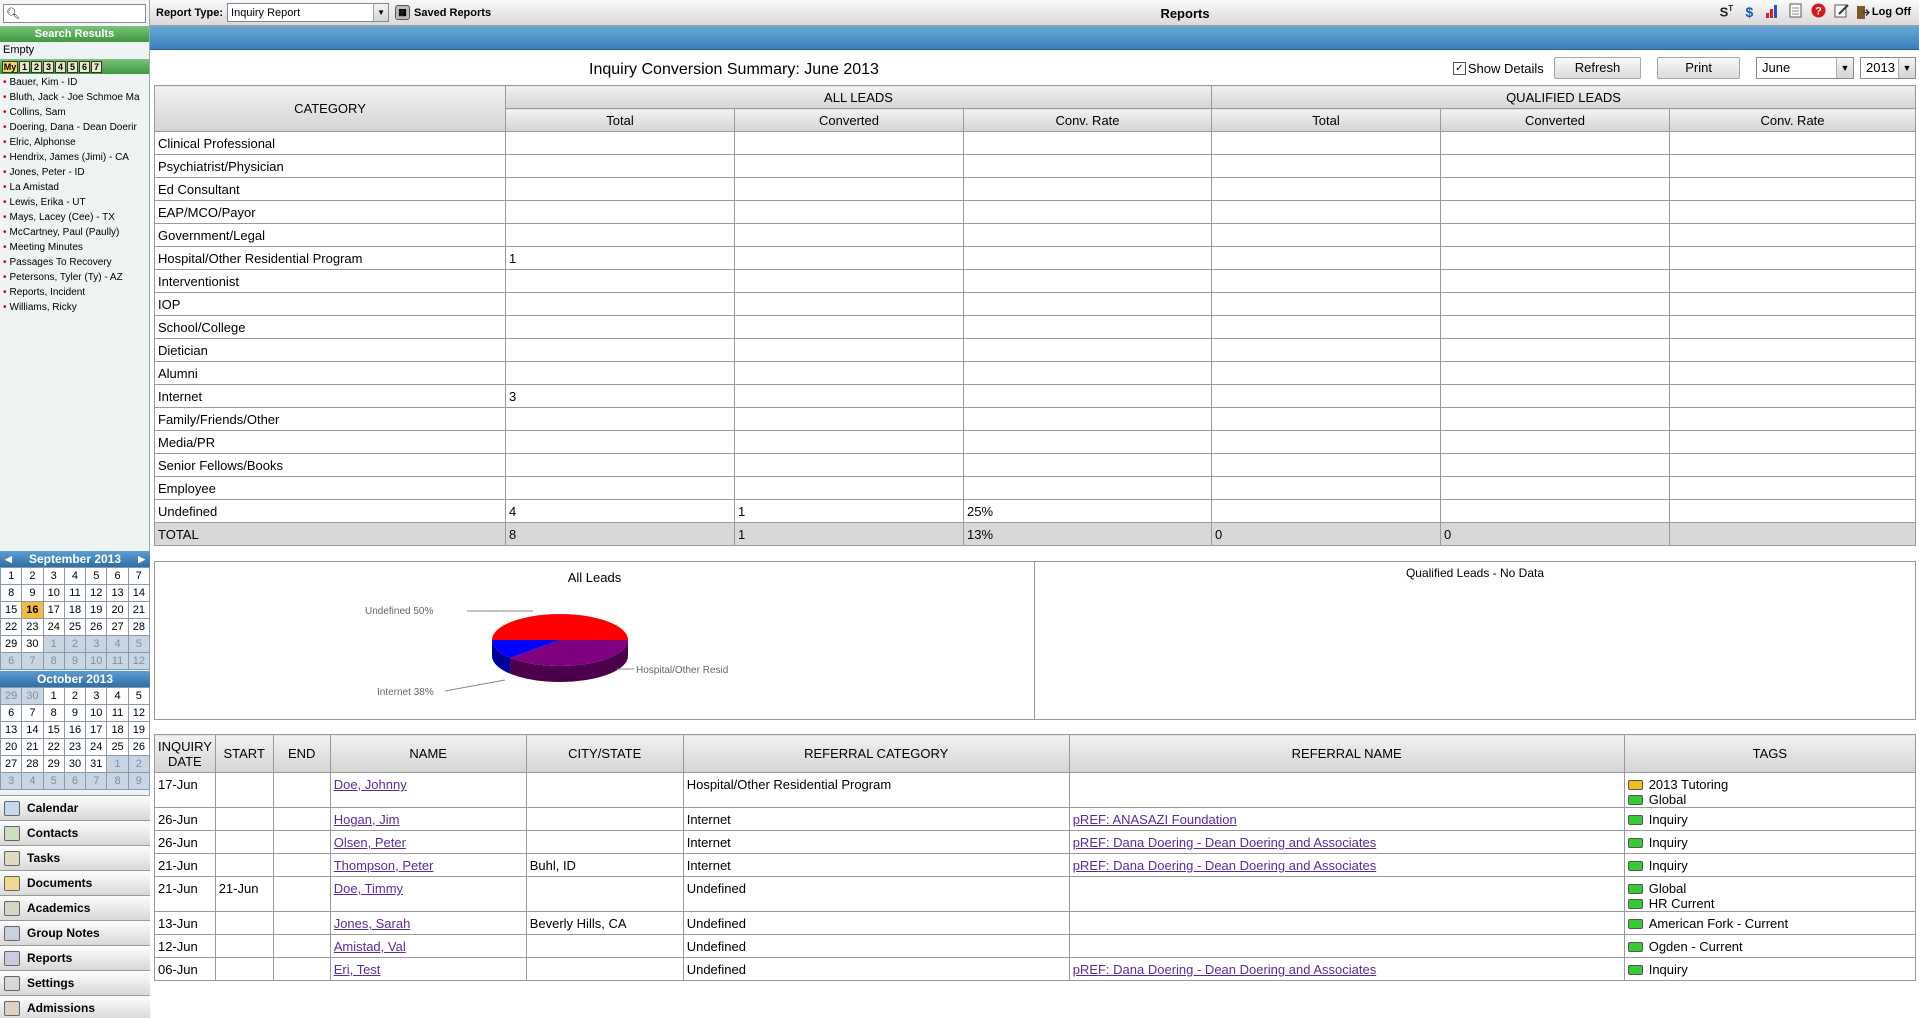 This screenshot has height=1018, width=1919. What do you see at coordinates (370, 842) in the screenshot?
I see `contact-link: Olsen, Peter` at bounding box center [370, 842].